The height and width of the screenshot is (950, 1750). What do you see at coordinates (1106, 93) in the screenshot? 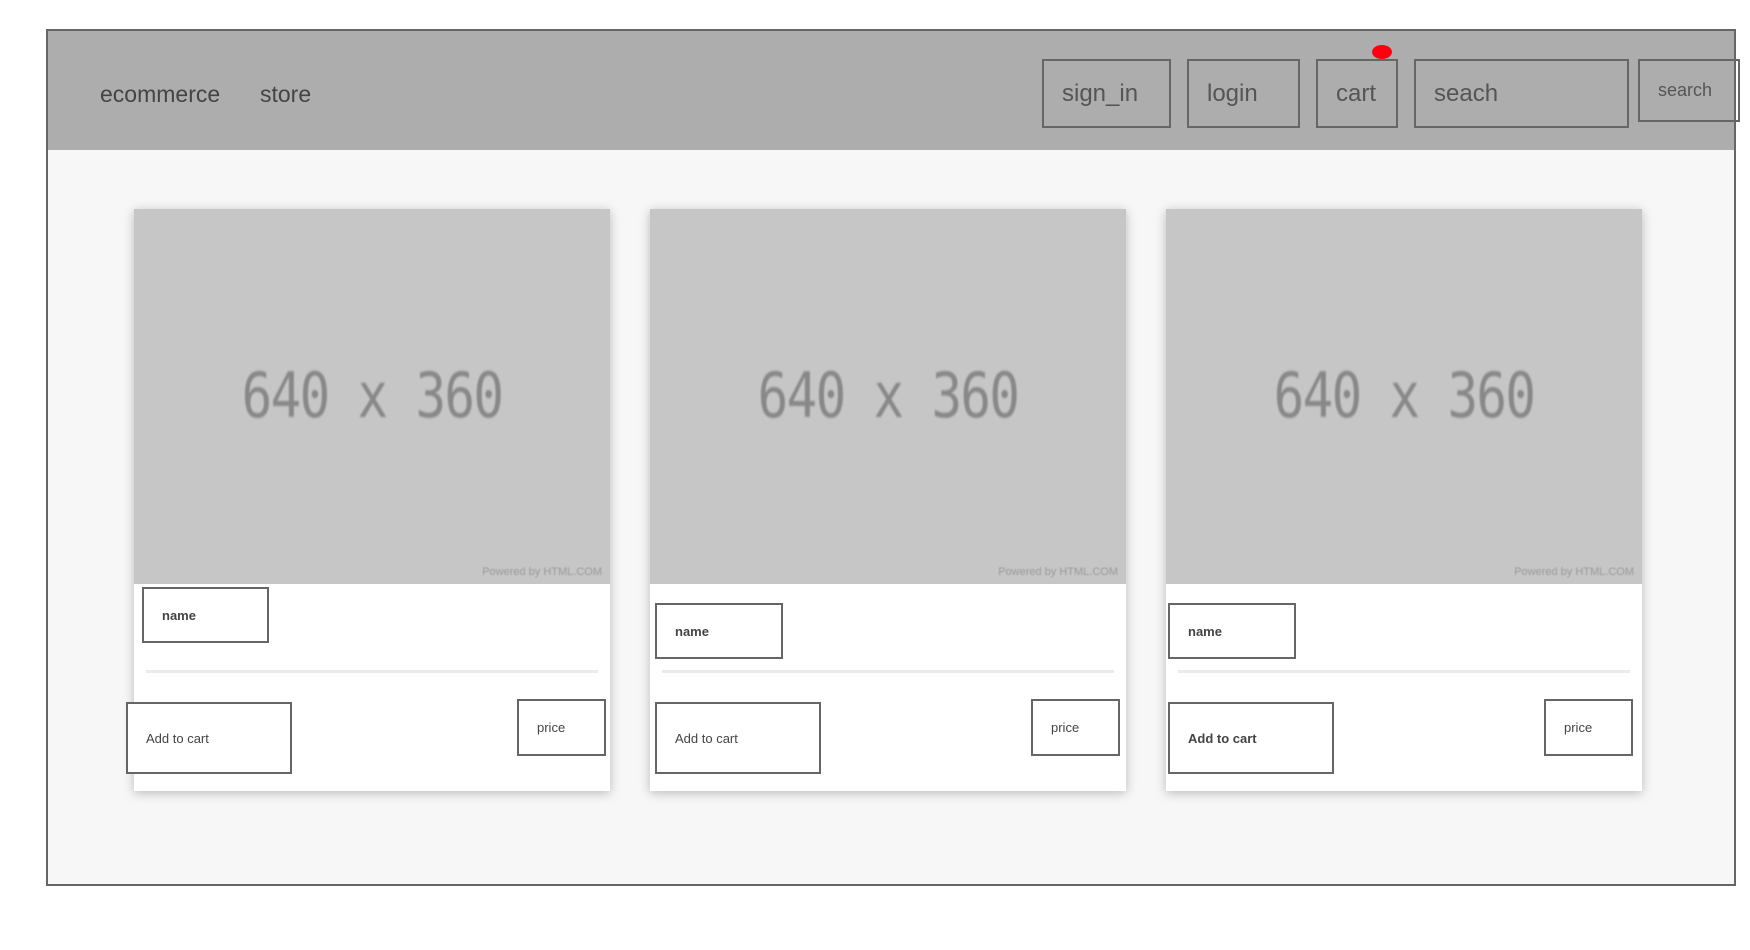
I see `sign-in-button: sign_in` at bounding box center [1106, 93].